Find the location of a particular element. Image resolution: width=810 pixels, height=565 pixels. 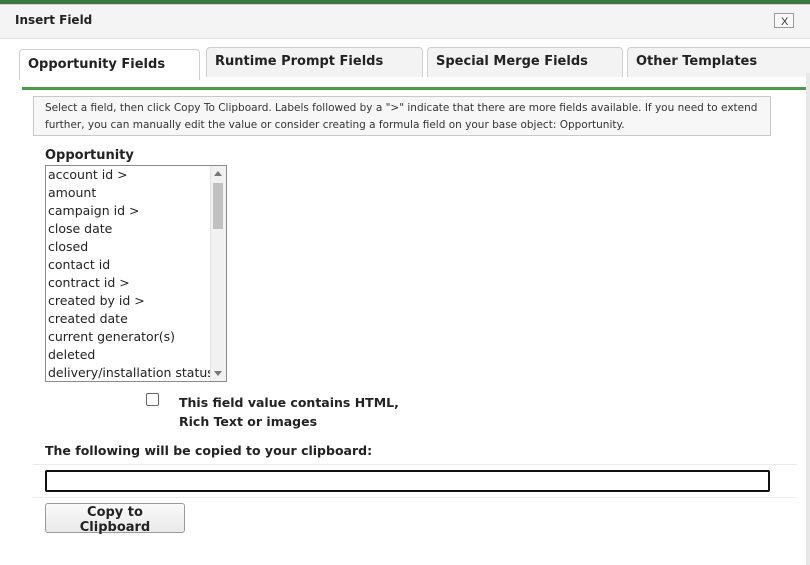

dialog-right-edge is located at coordinates (808, 319).